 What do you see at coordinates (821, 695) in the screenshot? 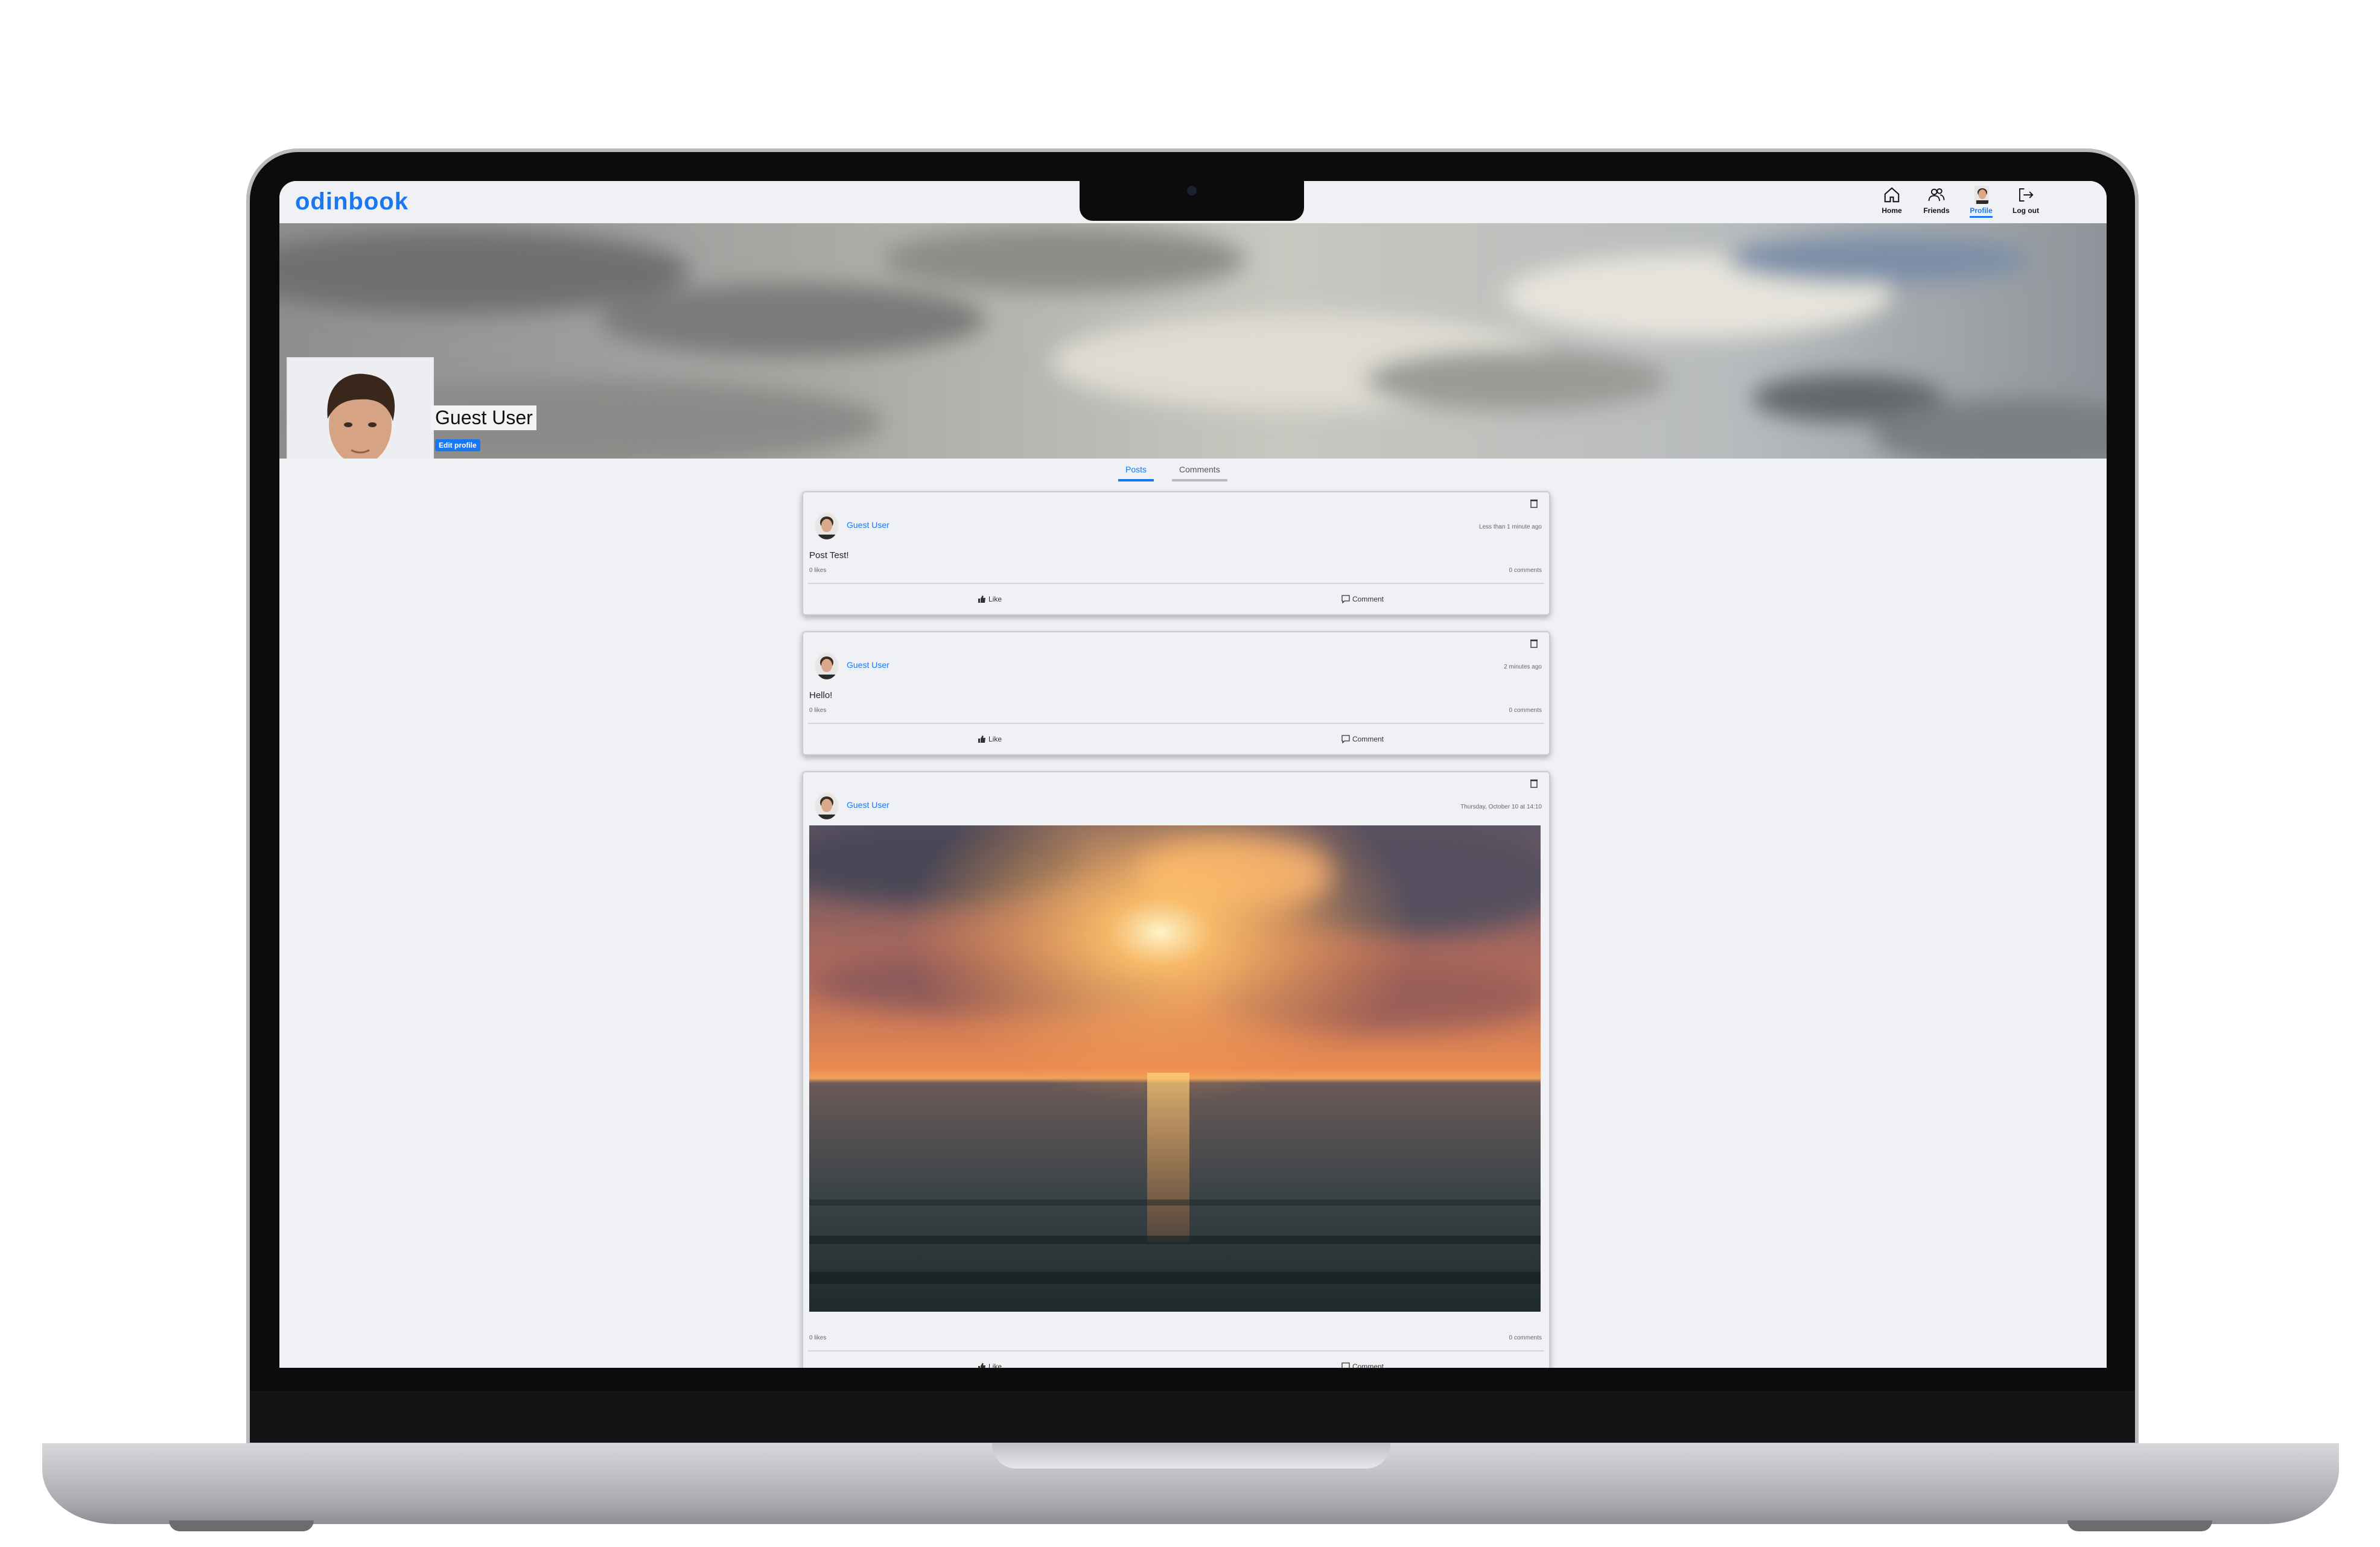
I see `post-text: Hello!` at bounding box center [821, 695].